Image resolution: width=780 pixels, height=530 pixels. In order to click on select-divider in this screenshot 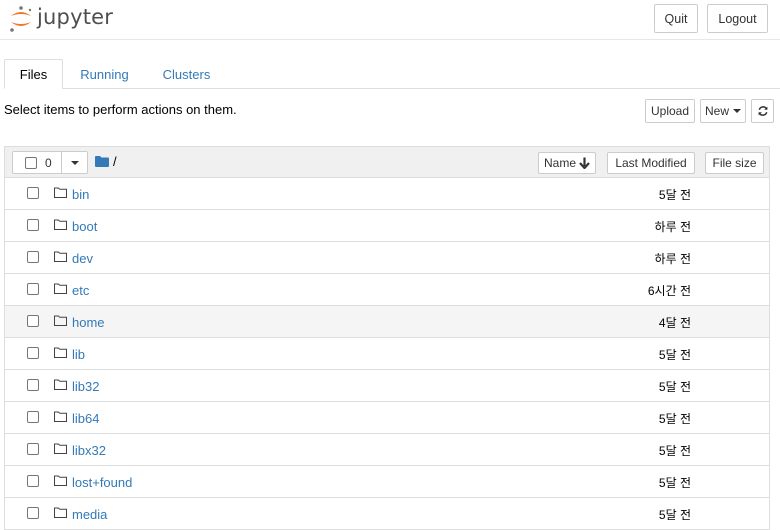, I will do `click(61, 162)`.